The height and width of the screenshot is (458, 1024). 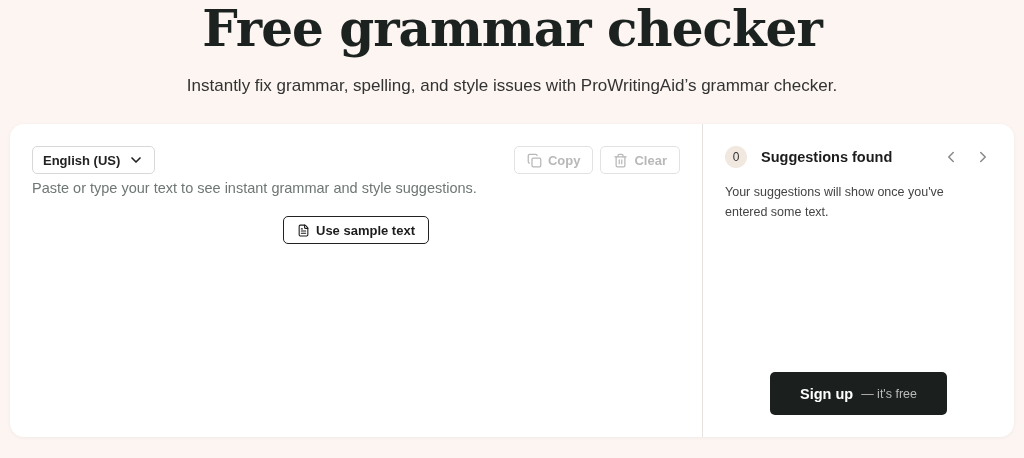 I want to click on empty-message: Your suggestions will show once you've entered some text., so click(x=835, y=202).